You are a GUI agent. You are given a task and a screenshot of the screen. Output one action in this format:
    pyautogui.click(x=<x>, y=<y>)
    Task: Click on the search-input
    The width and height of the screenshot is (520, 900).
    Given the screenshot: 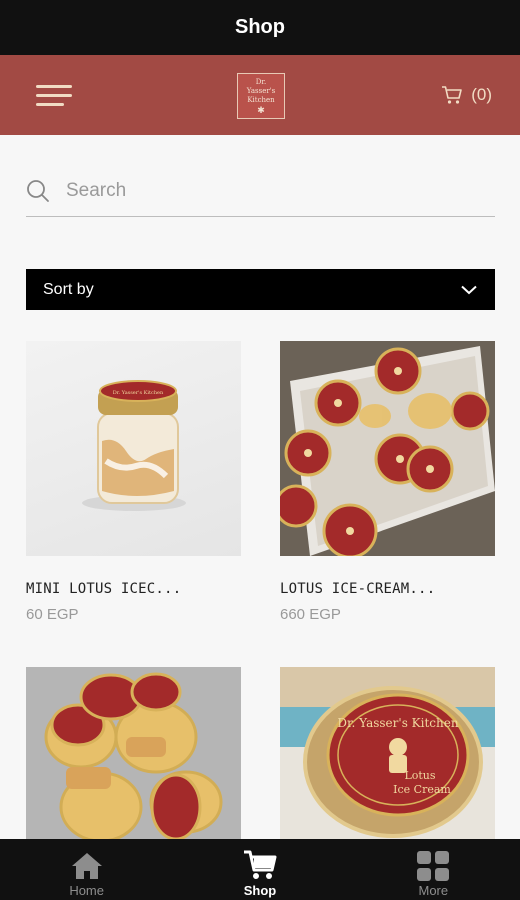 What is the action you would take?
    pyautogui.click(x=266, y=190)
    